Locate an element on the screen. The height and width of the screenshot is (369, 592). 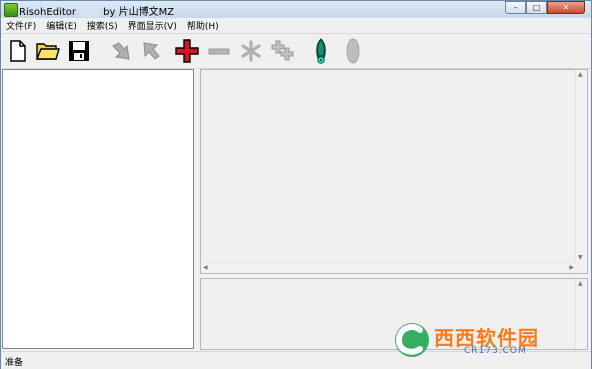
open-folder-icon is located at coordinates (48, 51).